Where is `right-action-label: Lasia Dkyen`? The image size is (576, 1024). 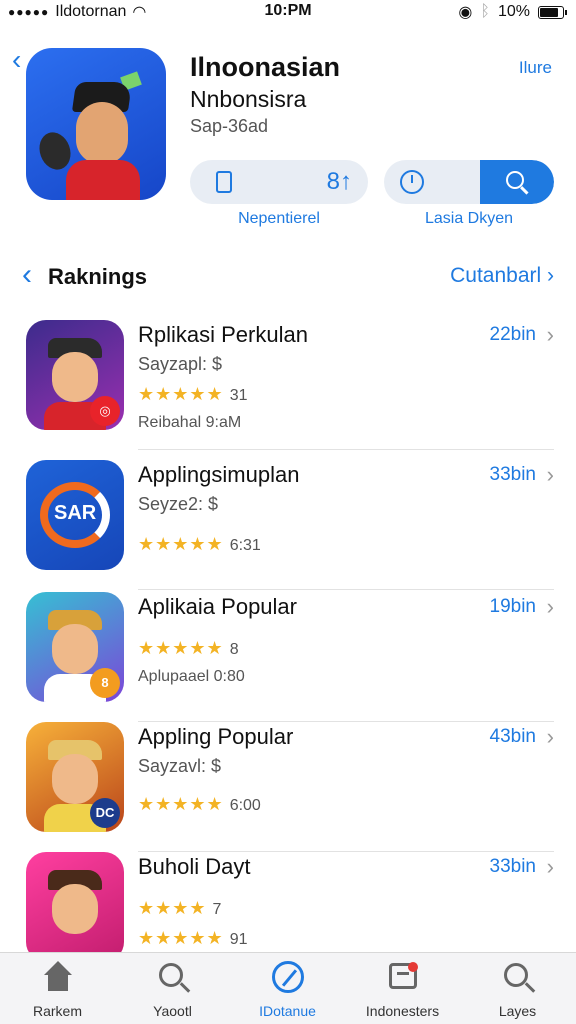
right-action-label: Lasia Dkyen is located at coordinates (469, 219).